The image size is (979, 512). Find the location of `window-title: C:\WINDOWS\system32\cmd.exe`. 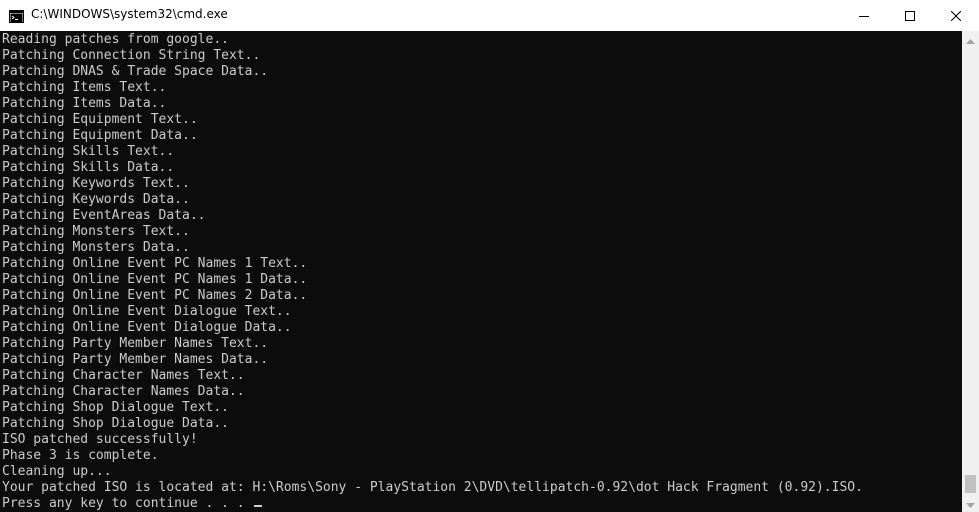

window-title: C:\WINDOWS\system32\cmd.exe is located at coordinates (129, 14).